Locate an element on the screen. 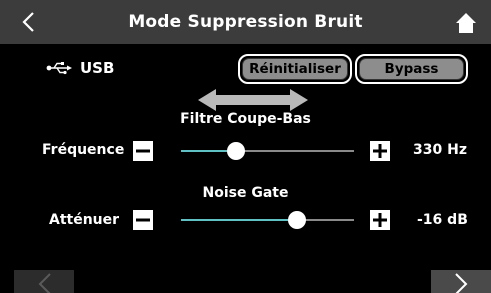 This screenshot has height=293, width=491. previous-page-button is located at coordinates (44, 281).